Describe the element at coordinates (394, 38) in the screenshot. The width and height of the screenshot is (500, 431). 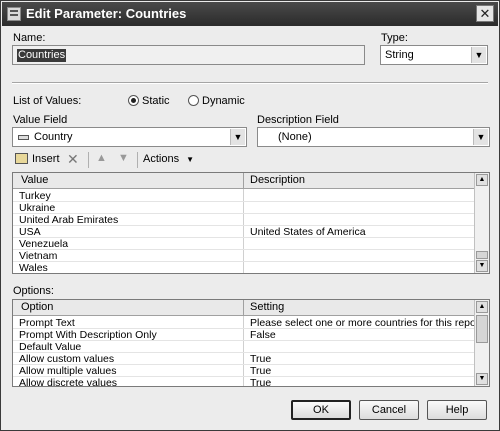
I see `type-label: Type:` at that location.